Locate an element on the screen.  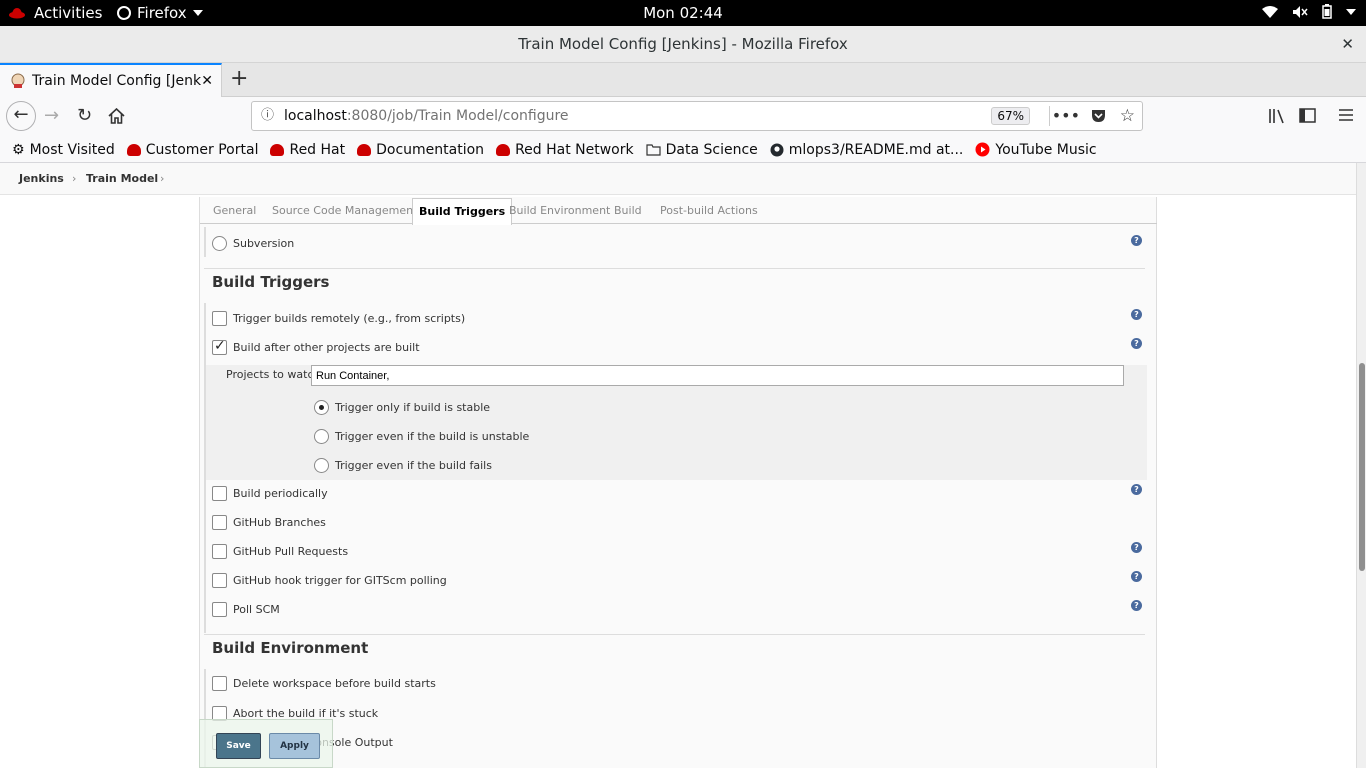
trigger-stable-radio is located at coordinates (321, 407).